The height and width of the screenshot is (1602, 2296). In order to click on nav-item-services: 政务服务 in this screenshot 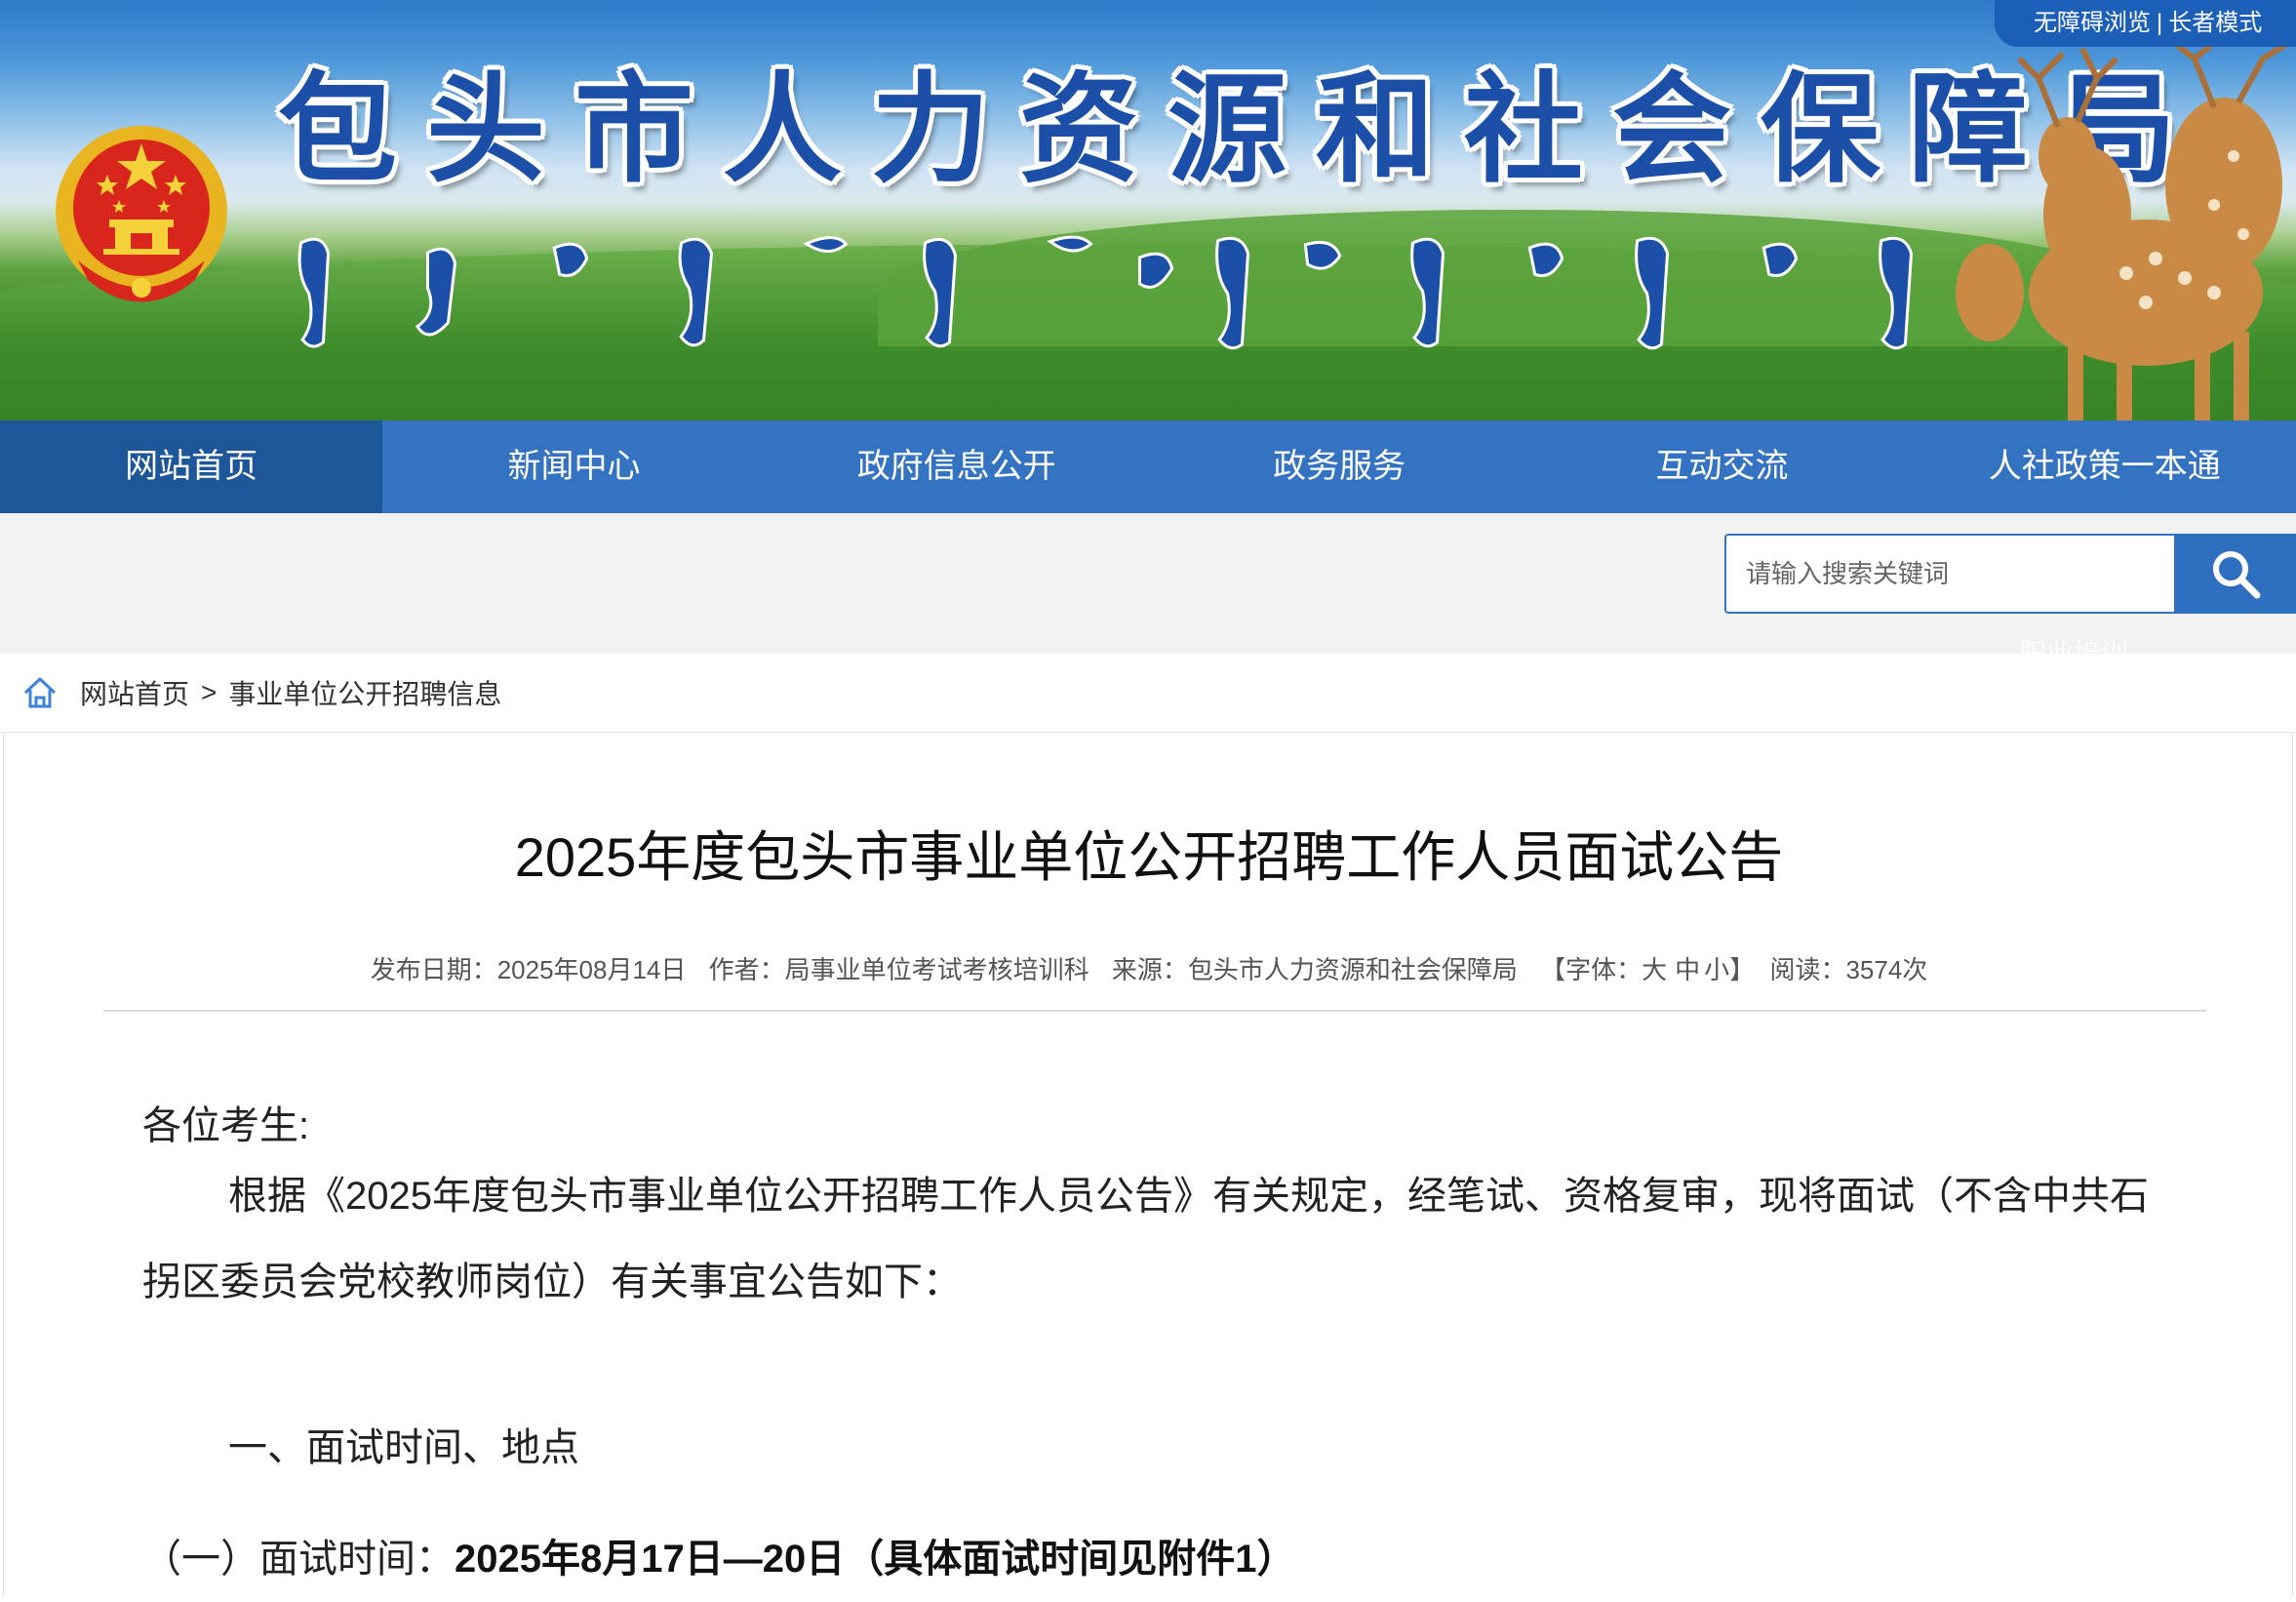, I will do `click(1339, 467)`.